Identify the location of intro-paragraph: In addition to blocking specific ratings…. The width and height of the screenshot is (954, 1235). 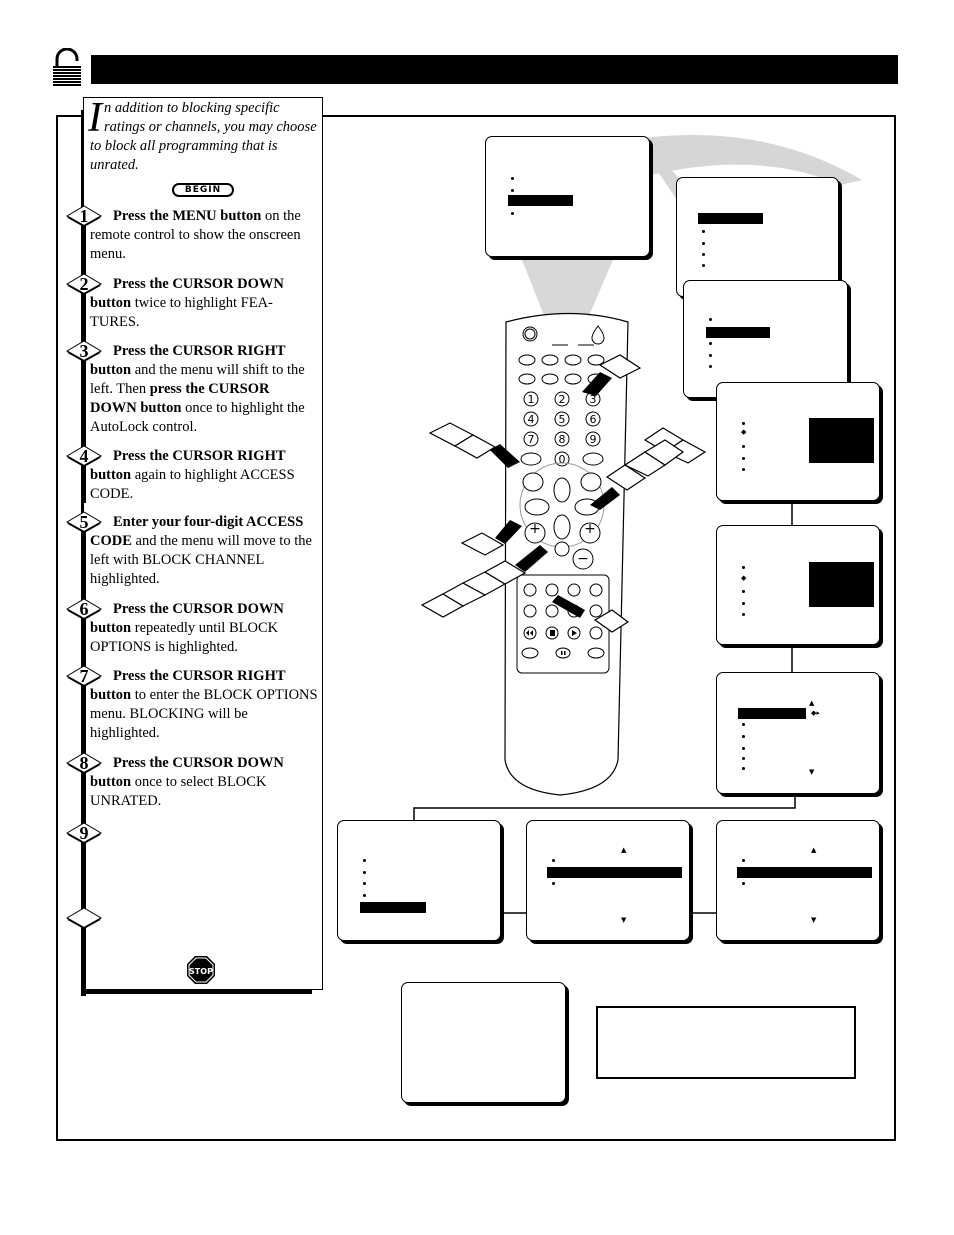
(203, 135).